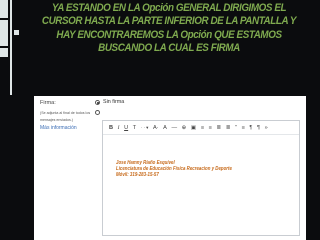  I want to click on rtl-button: ¶, so click(250, 128).